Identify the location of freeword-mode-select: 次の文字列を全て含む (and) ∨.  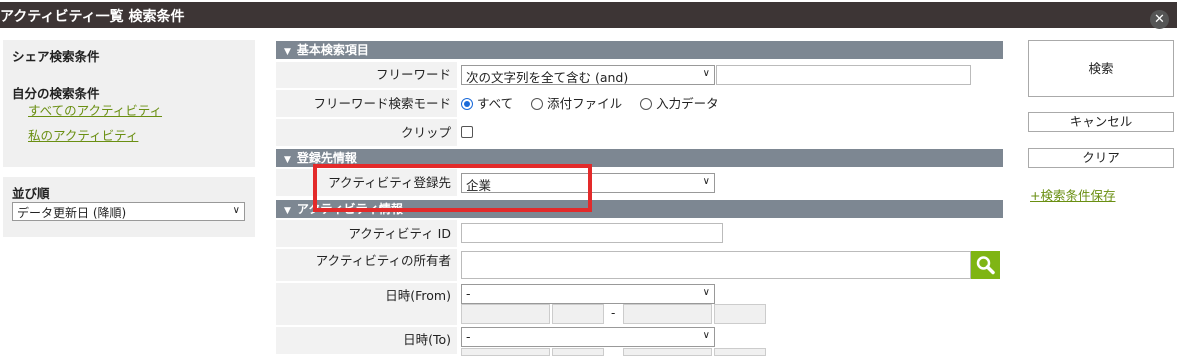
(588, 75).